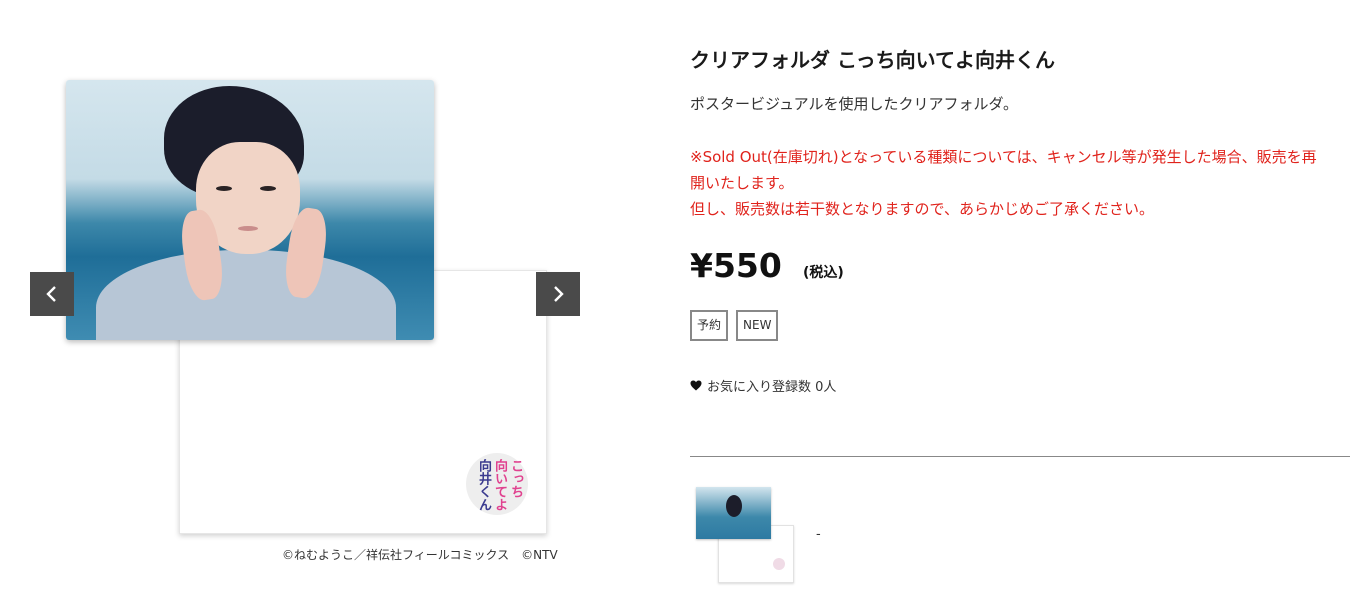 This screenshot has height=595, width=1367. I want to click on price-row: ¥550 (税込), so click(767, 265).